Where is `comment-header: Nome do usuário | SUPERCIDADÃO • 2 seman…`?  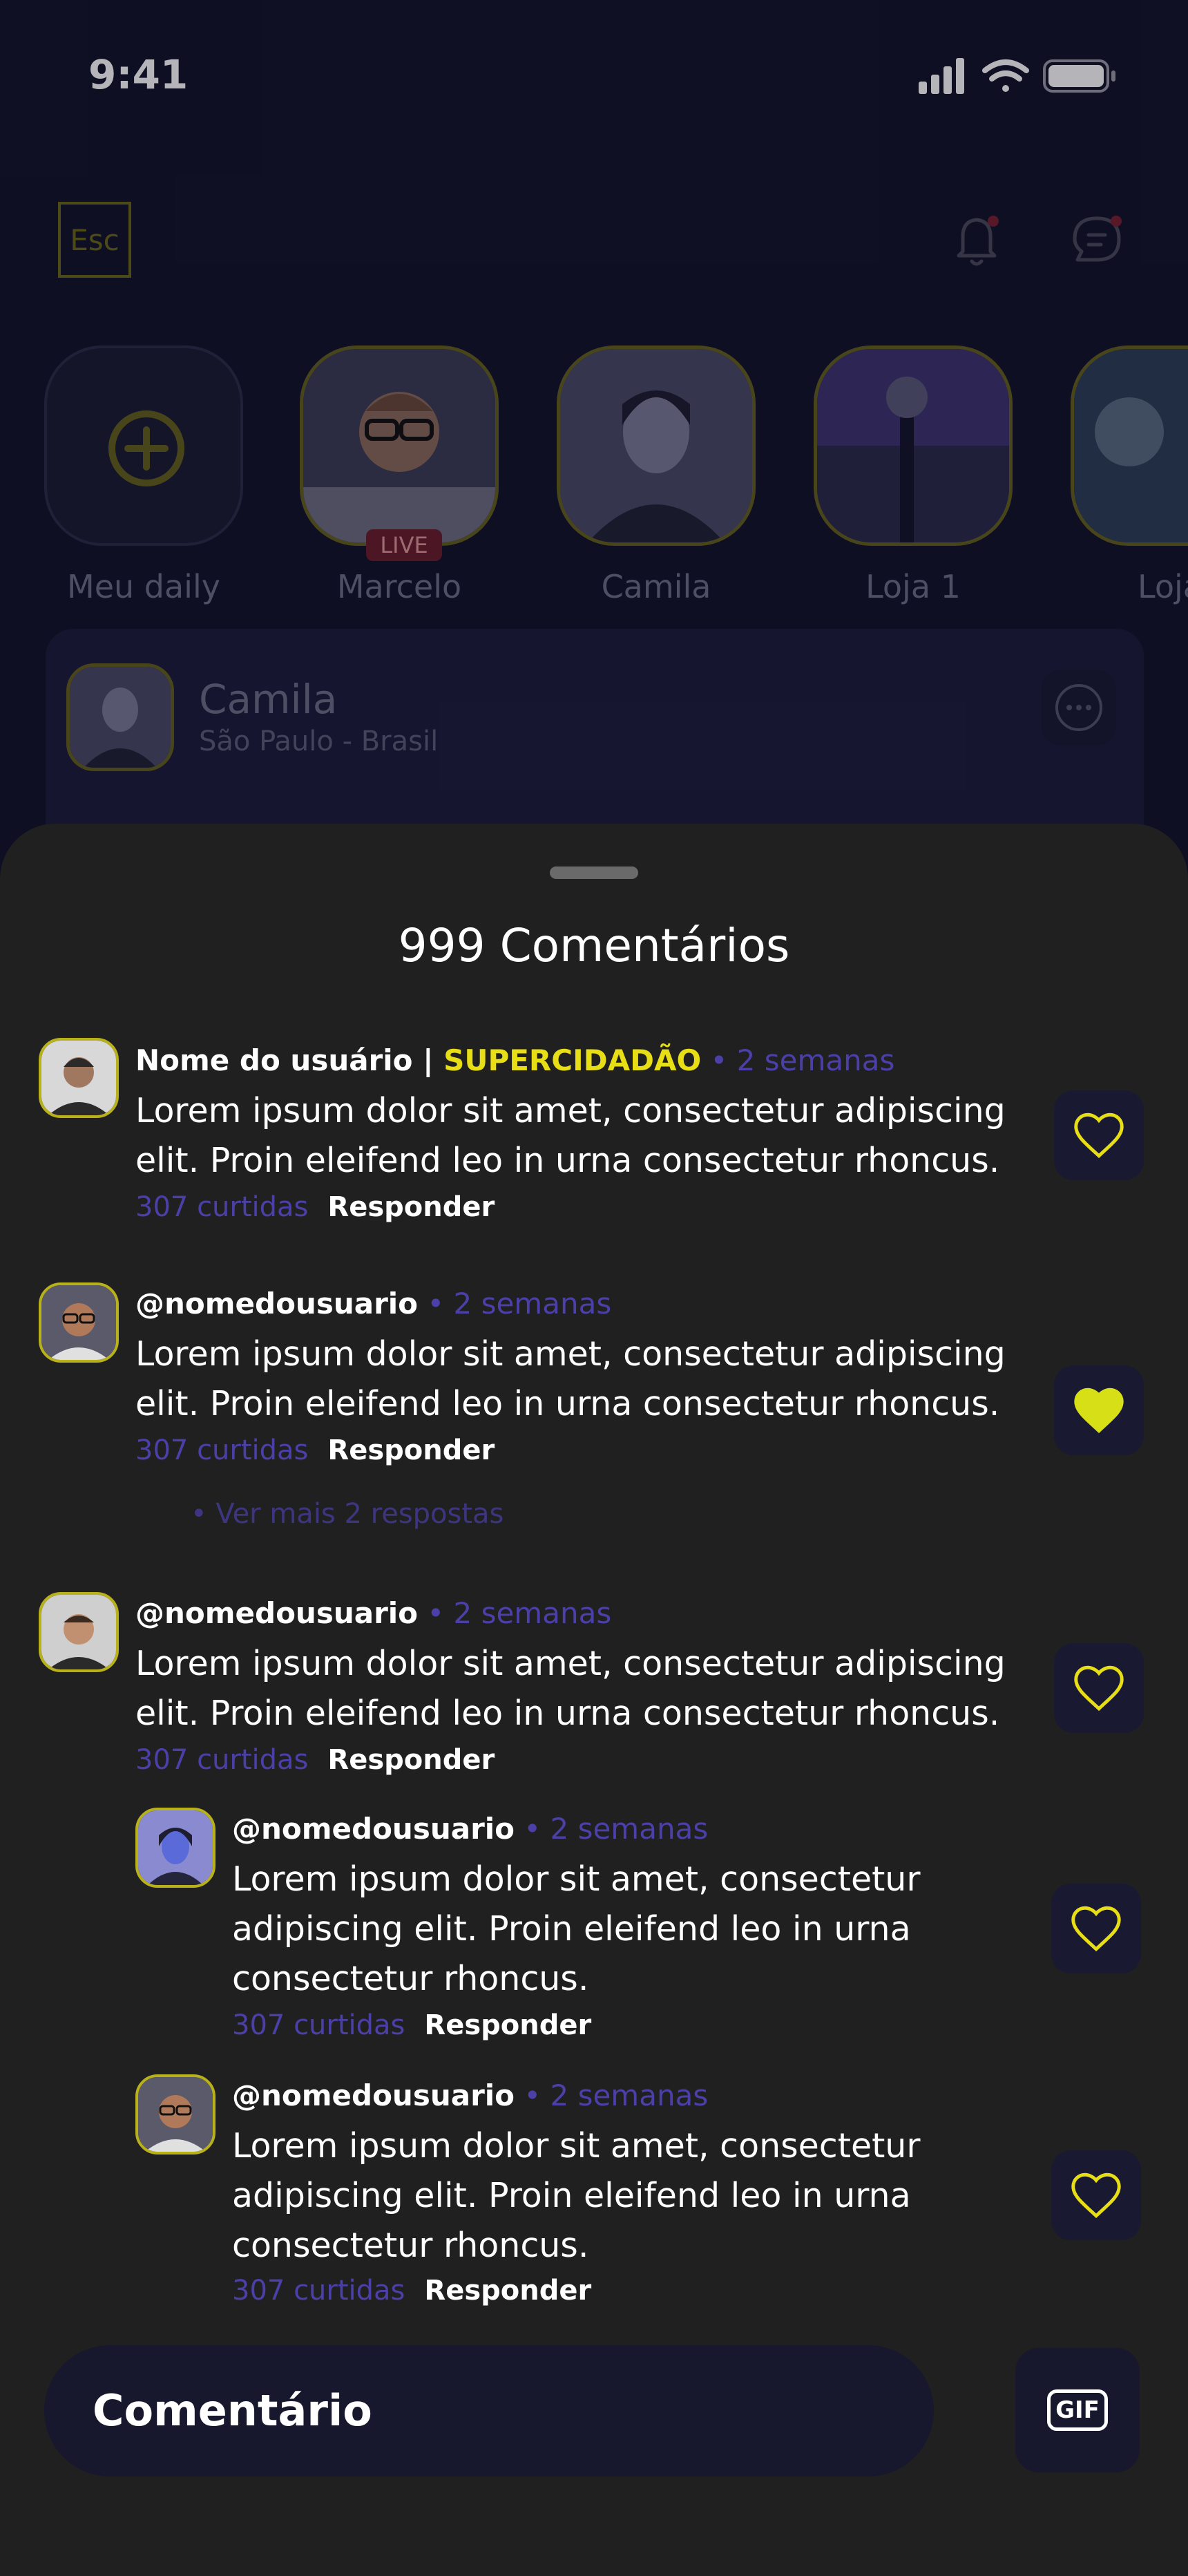 comment-header: Nome do usuário | SUPERCIDADÃO • 2 seman… is located at coordinates (514, 1060).